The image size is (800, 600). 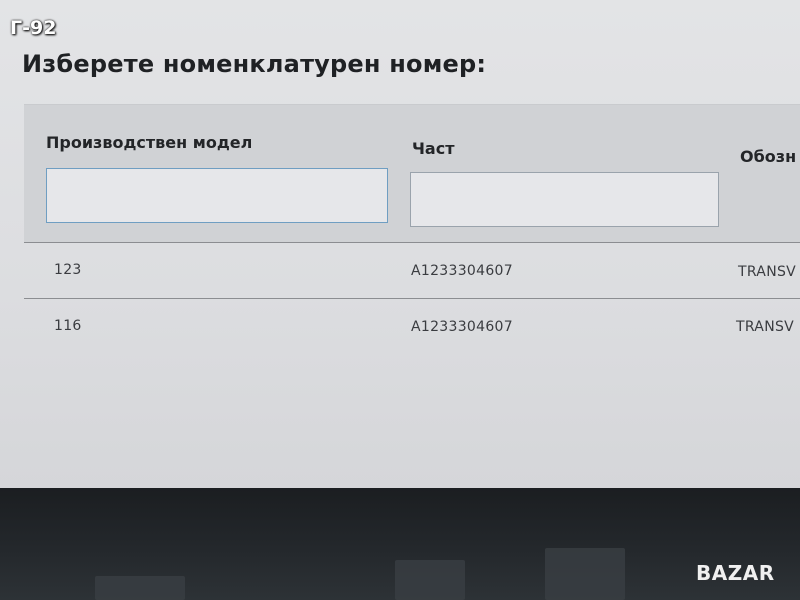 I want to click on cell-model: 123, so click(x=68, y=270).